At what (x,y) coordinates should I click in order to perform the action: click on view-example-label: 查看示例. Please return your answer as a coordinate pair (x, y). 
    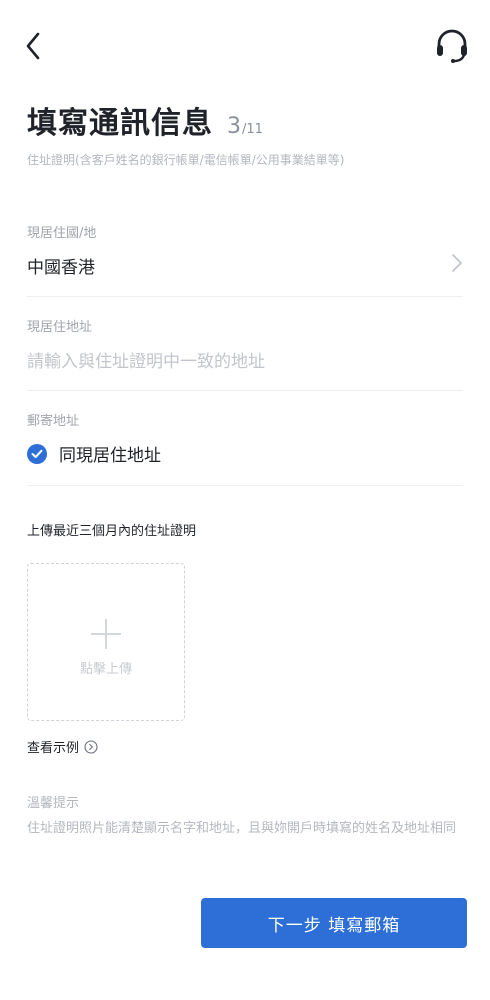
    Looking at the image, I should click on (53, 748).